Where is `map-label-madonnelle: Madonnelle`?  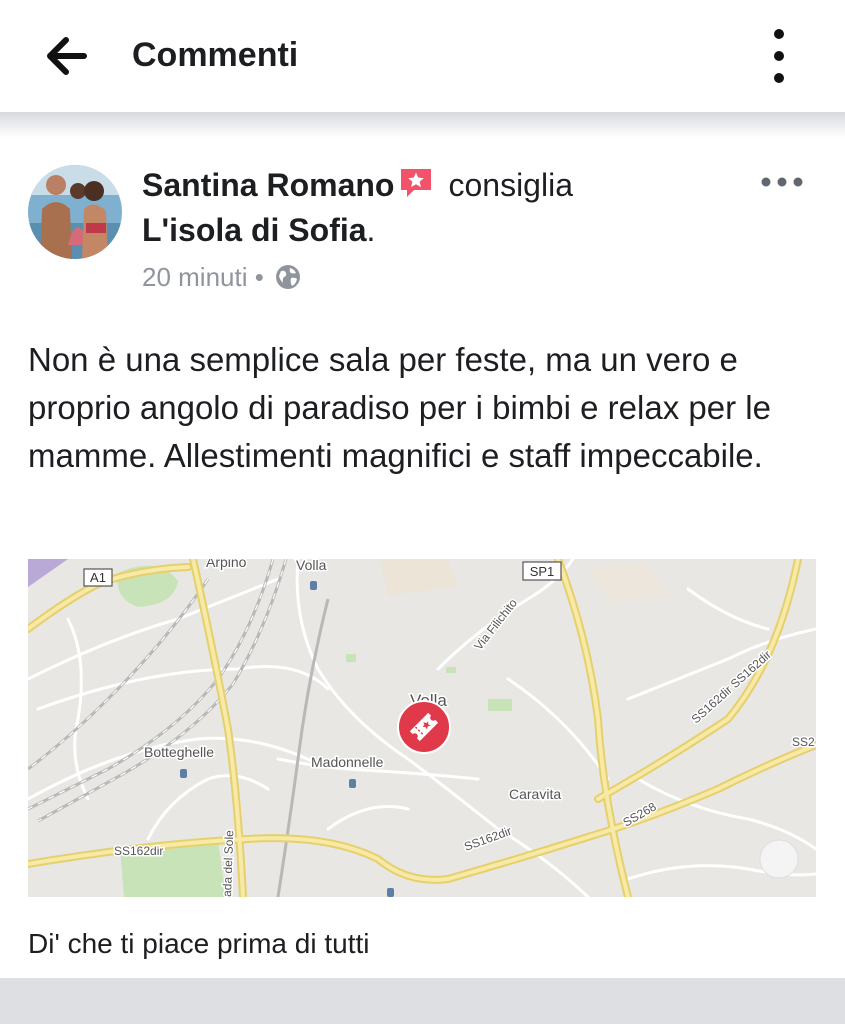
map-label-madonnelle: Madonnelle is located at coordinates (347, 762).